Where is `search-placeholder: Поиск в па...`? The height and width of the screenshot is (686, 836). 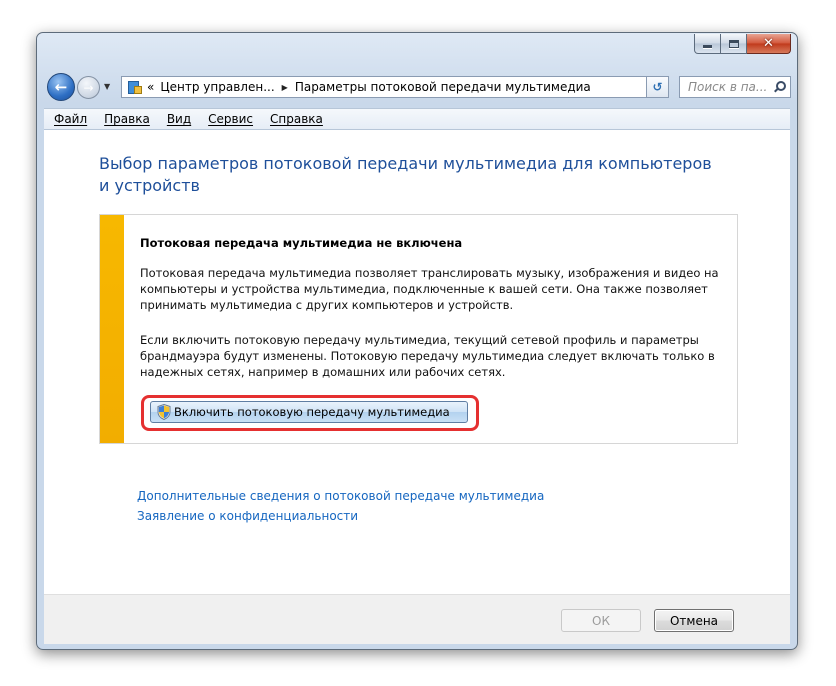 search-placeholder: Поиск в па... is located at coordinates (728, 87).